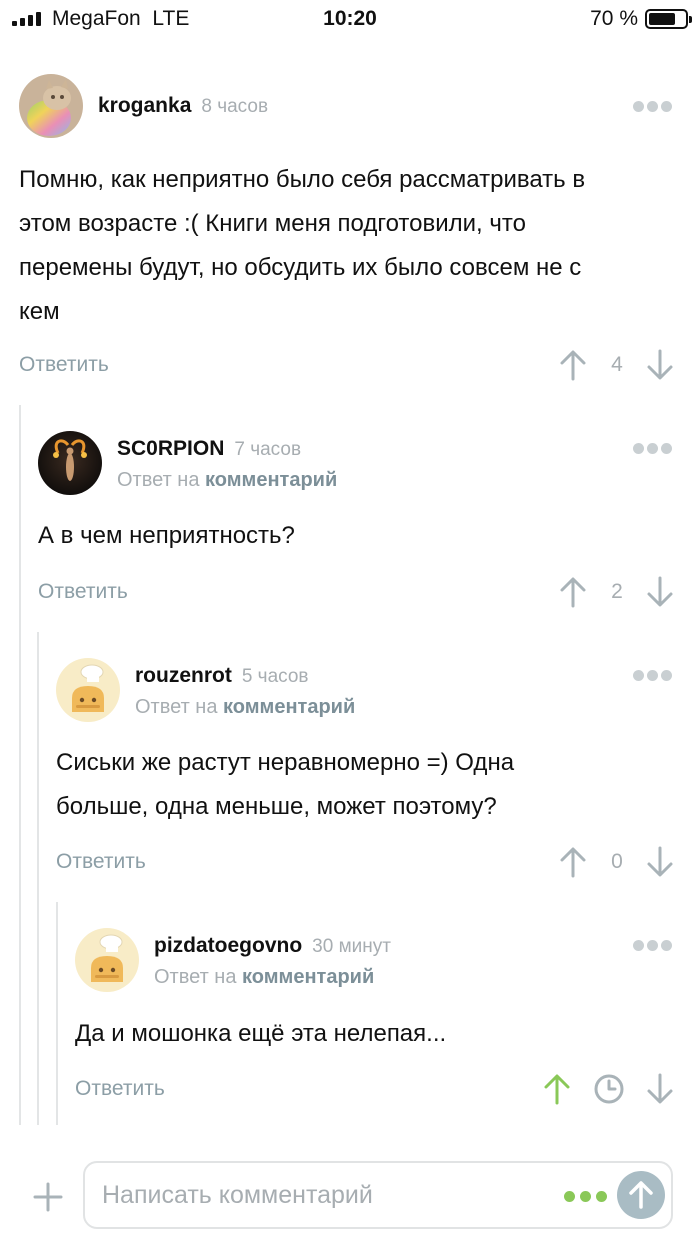 The height and width of the screenshot is (1245, 700). I want to click on attach-plus-icon, so click(48, 1197).